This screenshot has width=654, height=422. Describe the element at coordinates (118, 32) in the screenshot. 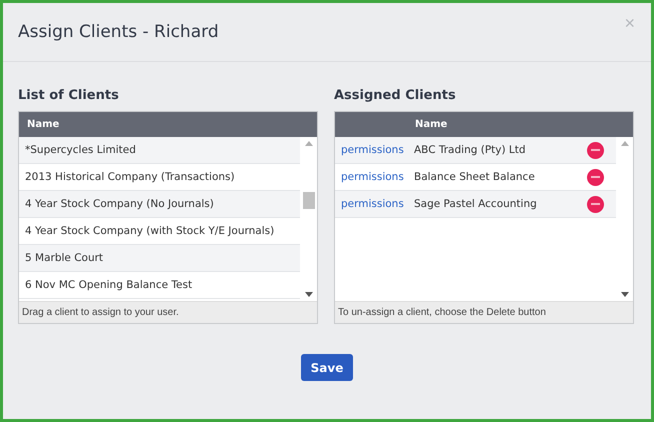

I see `dialog-title: Assign Clients - Richard` at that location.